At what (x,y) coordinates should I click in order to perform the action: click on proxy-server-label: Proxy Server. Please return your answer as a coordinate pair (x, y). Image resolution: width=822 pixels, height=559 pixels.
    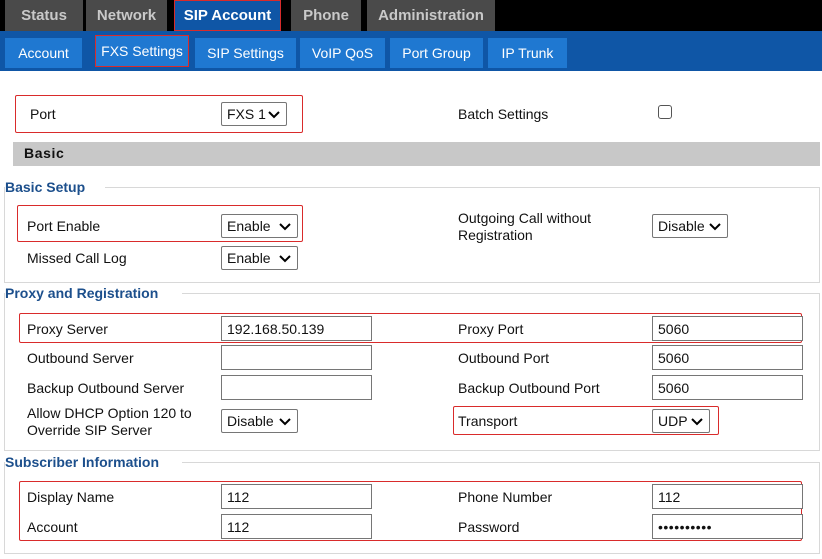
    Looking at the image, I should click on (67, 329).